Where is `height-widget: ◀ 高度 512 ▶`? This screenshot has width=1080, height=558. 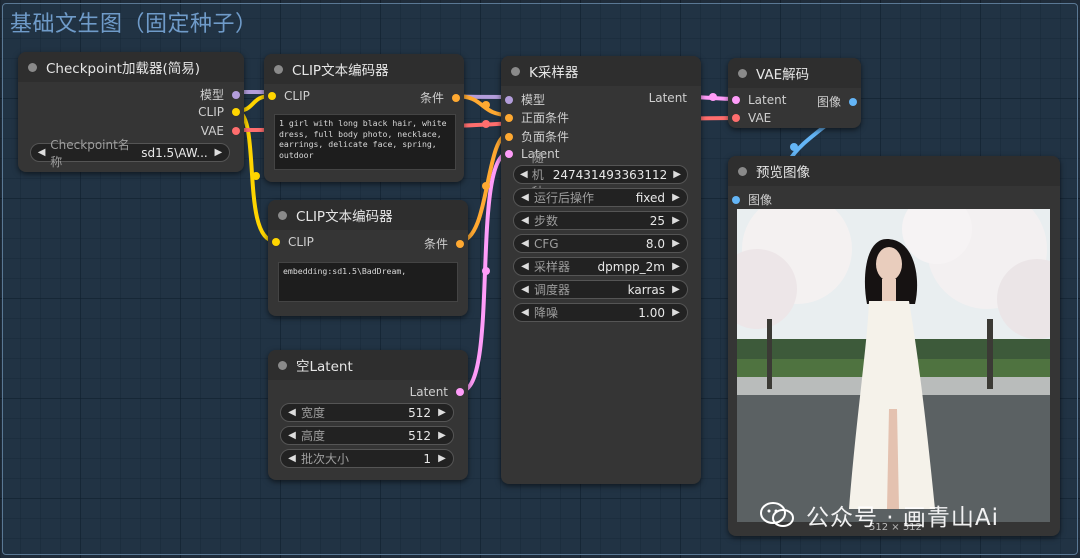
height-widget: ◀ 高度 512 ▶ is located at coordinates (367, 435).